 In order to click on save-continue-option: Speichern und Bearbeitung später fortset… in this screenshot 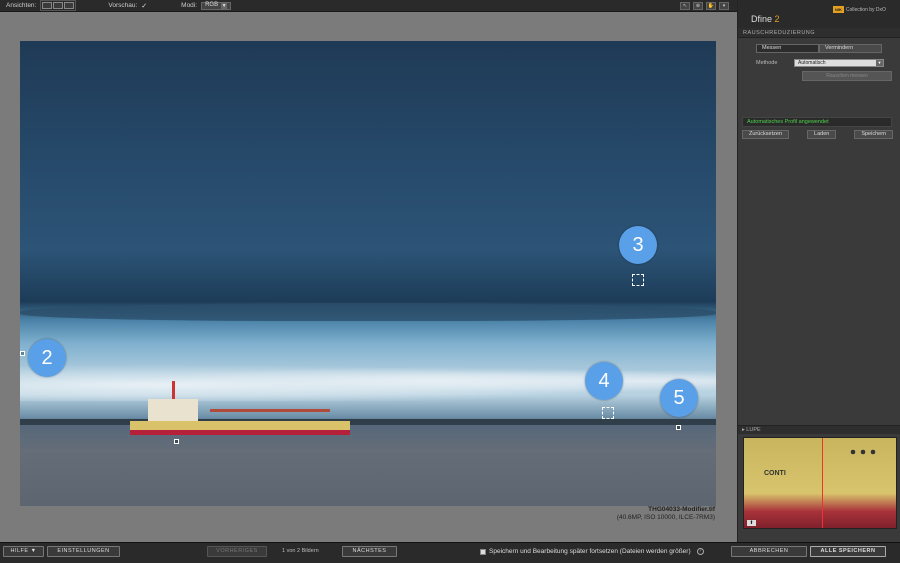, I will do `click(592, 551)`.